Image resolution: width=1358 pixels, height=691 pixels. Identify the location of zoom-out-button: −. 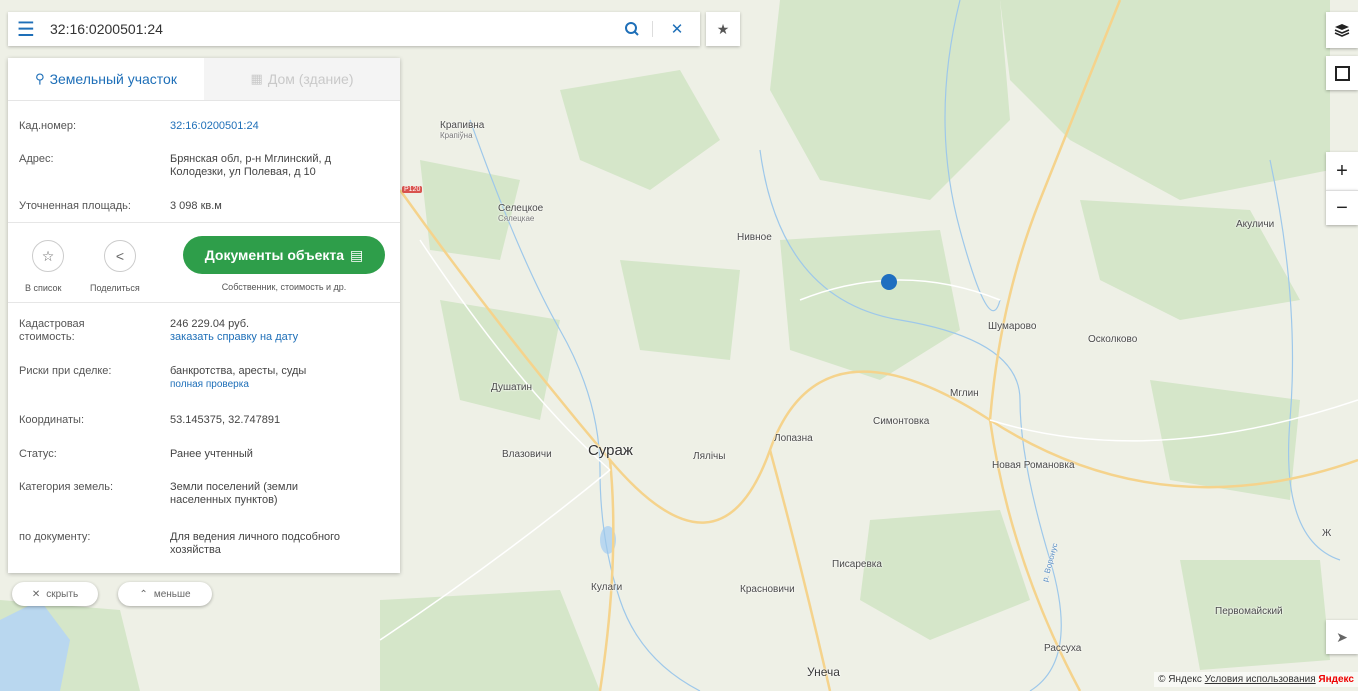
(1342, 207).